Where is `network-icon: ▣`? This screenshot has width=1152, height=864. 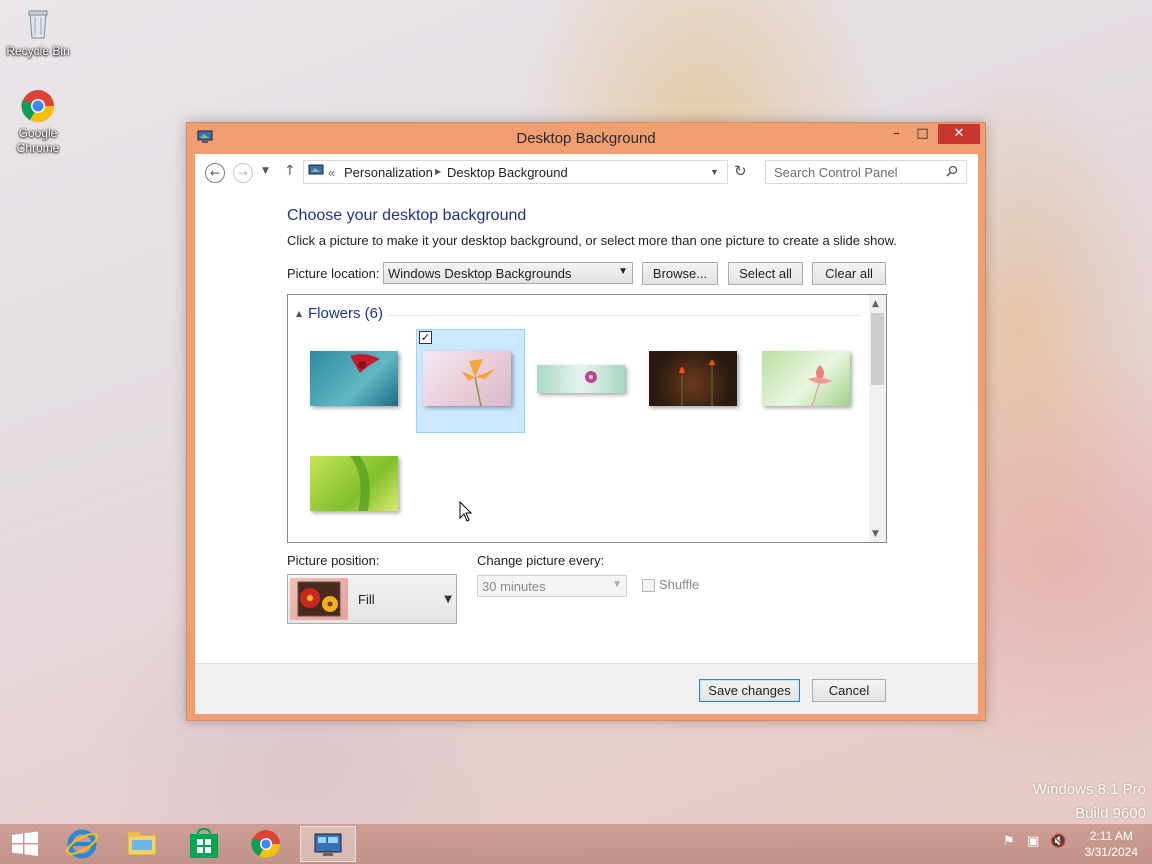
network-icon: ▣ is located at coordinates (1033, 841).